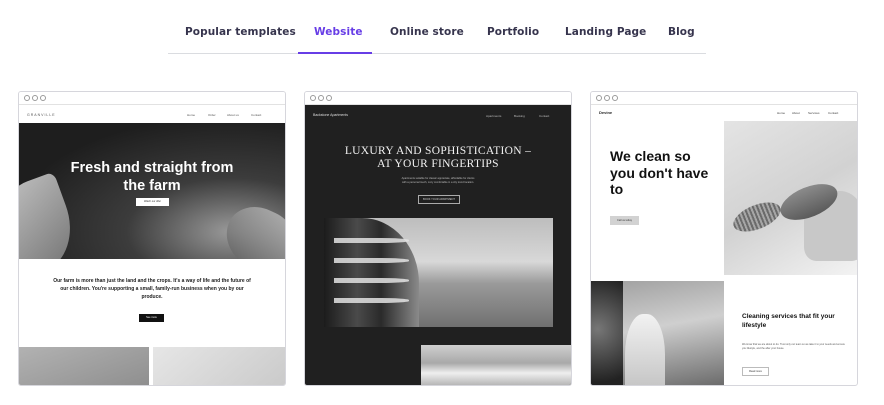 The image size is (884, 405). What do you see at coordinates (152, 202) in the screenshot?
I see `preview-hero-button: Watch our offer` at bounding box center [152, 202].